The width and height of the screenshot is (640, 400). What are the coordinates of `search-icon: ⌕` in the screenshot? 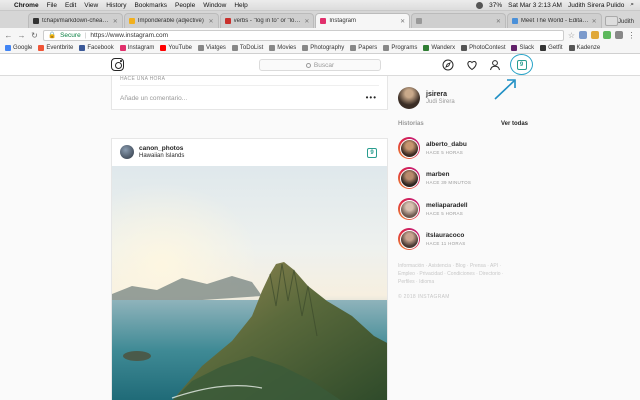 It's located at (632, 5).